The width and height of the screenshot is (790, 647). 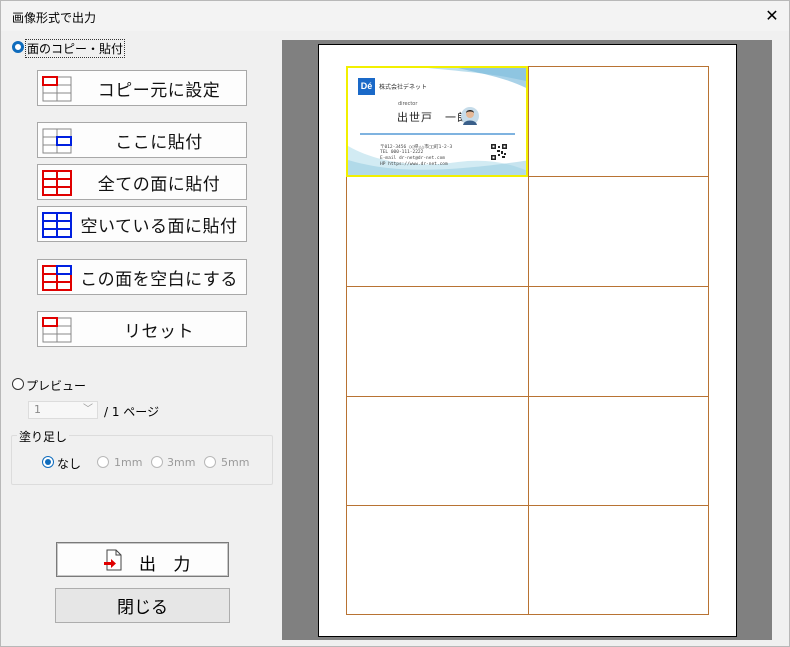 I want to click on output-label: 出 力, so click(x=168, y=565).